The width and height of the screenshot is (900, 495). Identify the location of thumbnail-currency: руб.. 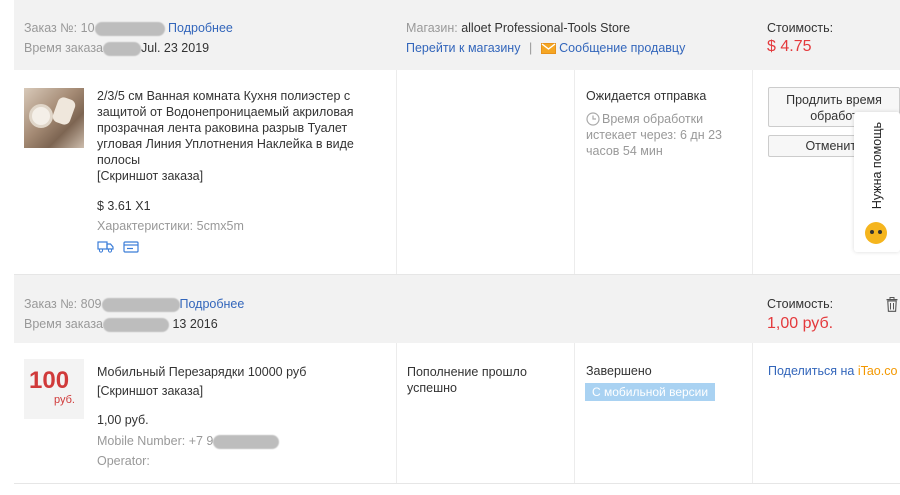
(64, 400).